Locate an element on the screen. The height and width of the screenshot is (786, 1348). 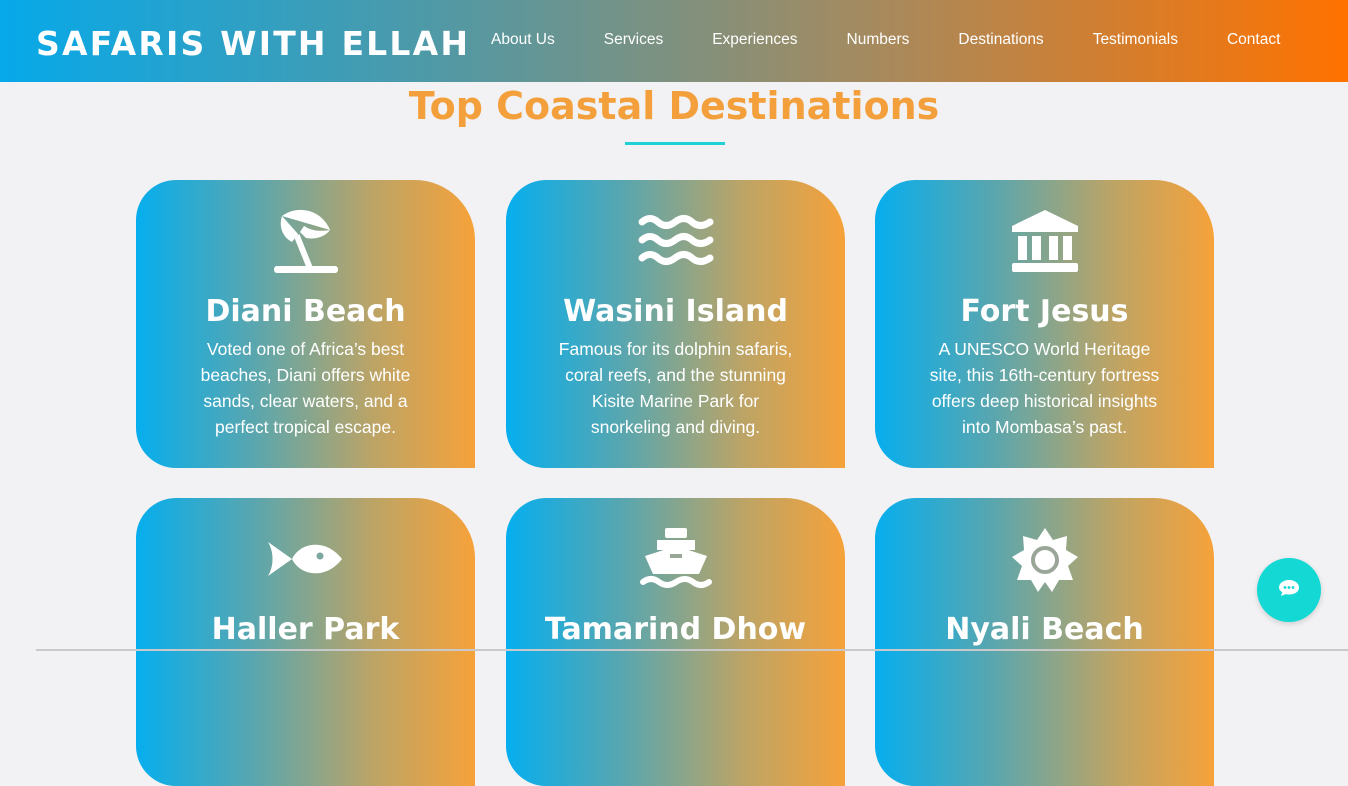
nav-link-experiences: Experiences is located at coordinates (754, 40).